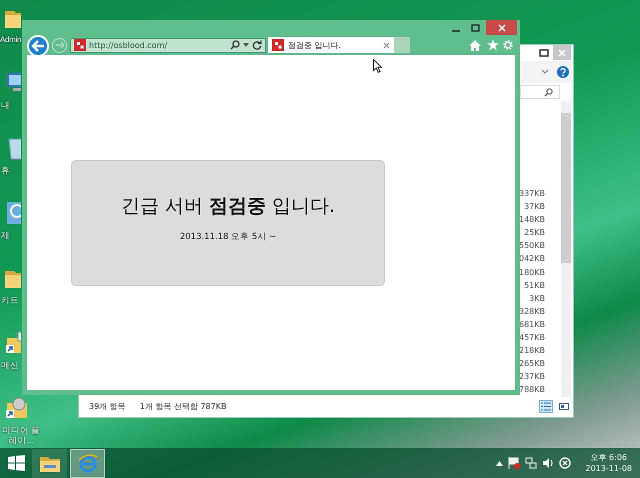 This screenshot has height=478, width=640. I want to click on file-size-cell-text: 328KB, so click(531, 312).